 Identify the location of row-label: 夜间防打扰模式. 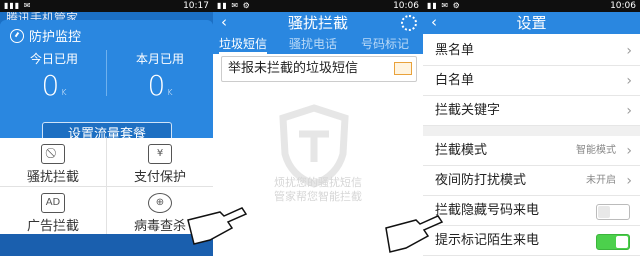
(481, 180).